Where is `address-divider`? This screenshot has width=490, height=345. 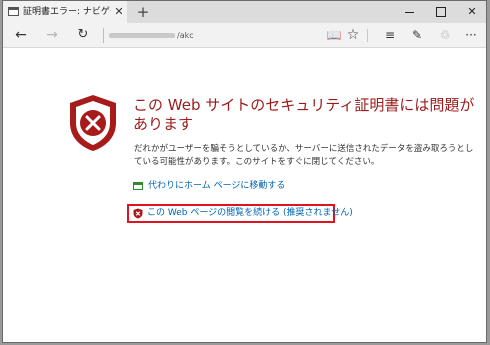 address-divider is located at coordinates (103, 35).